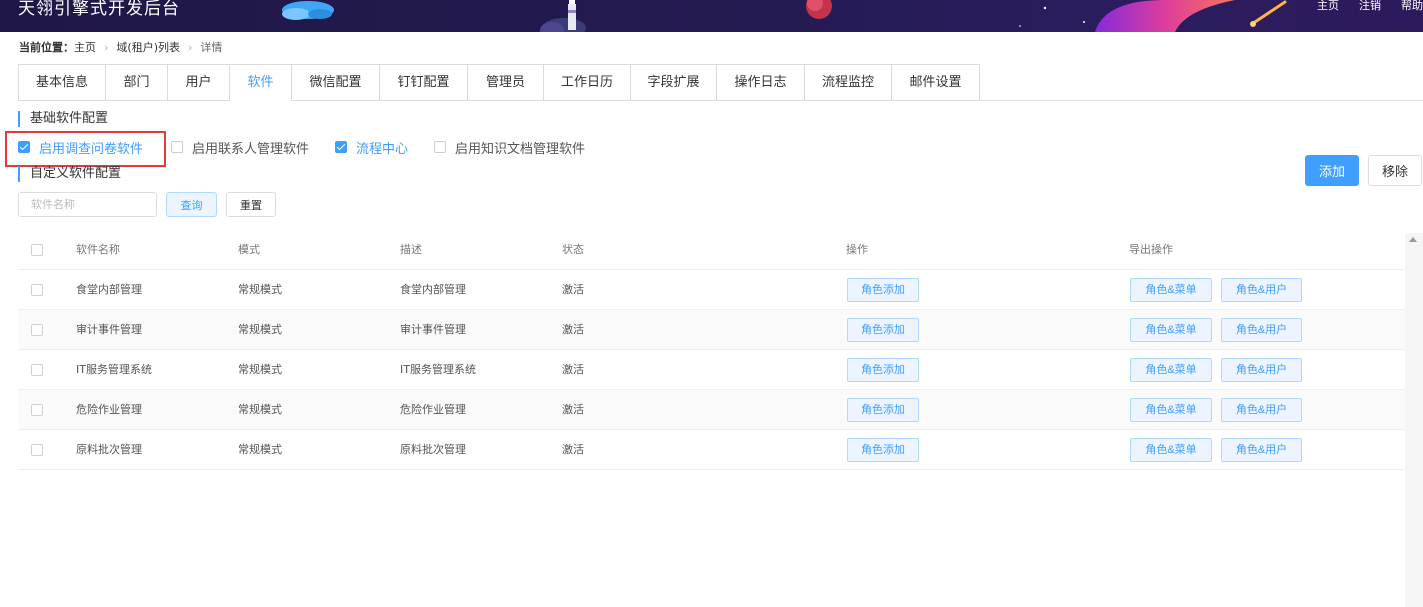 The height and width of the screenshot is (607, 1423). Describe the element at coordinates (433, 409) in the screenshot. I see `cell-desc: 危险作业管理` at that location.